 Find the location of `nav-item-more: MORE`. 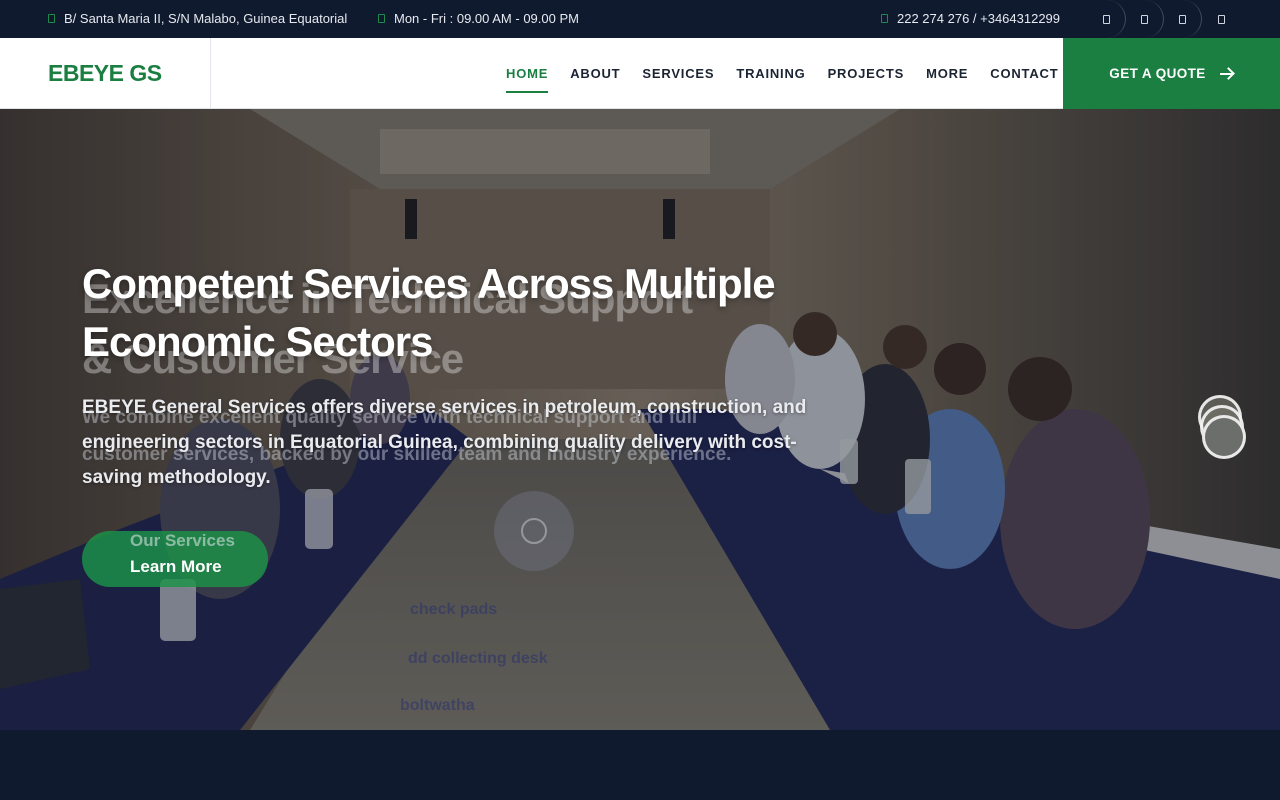

nav-item-more: MORE is located at coordinates (947, 73).